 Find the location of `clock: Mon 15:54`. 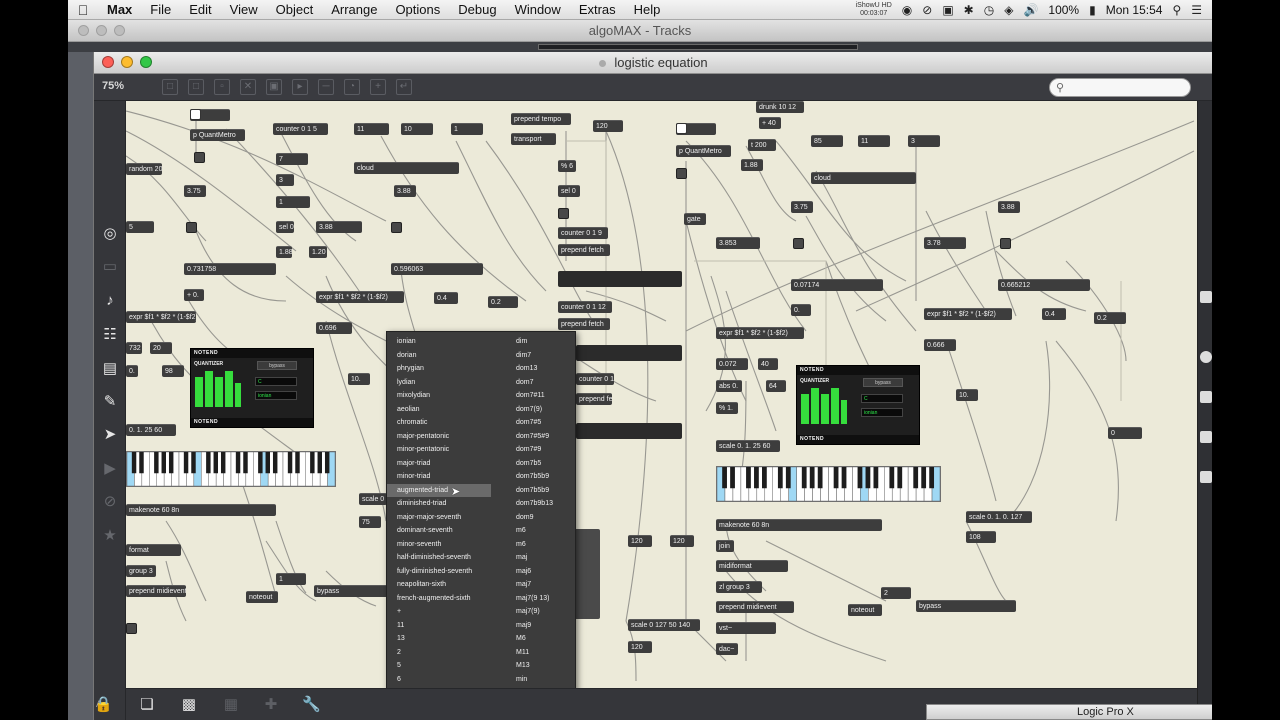

clock: Mon 15:54 is located at coordinates (1134, 10).